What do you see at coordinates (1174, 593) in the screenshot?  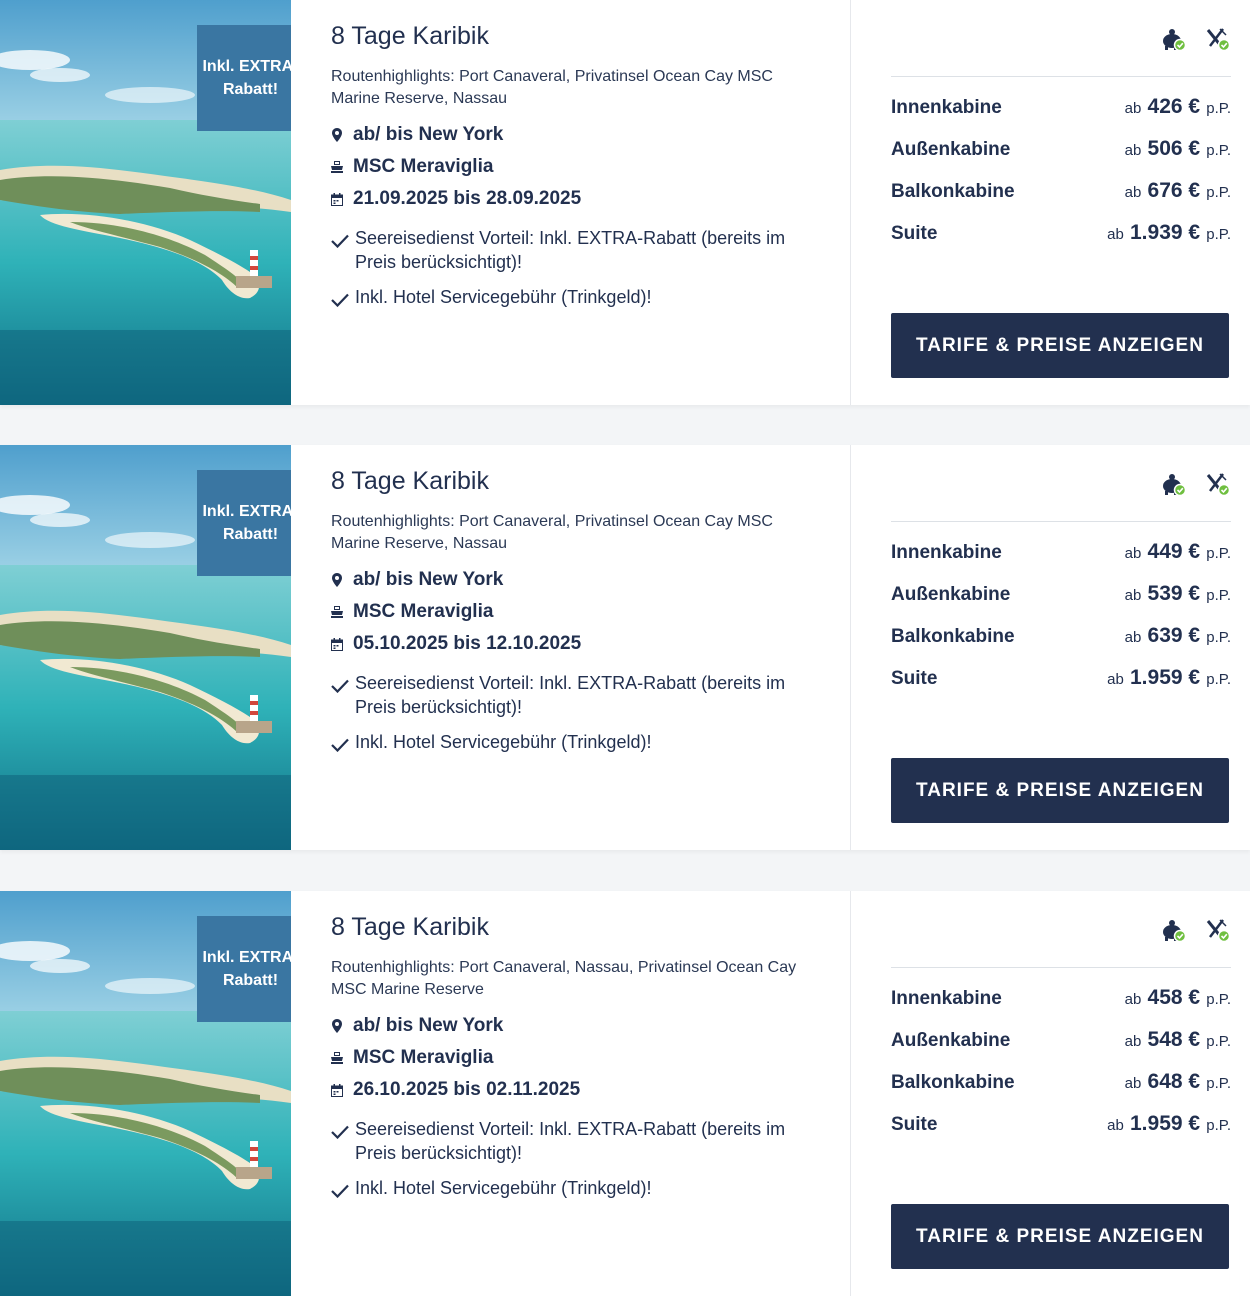 I see `price-amount: 539 €` at bounding box center [1174, 593].